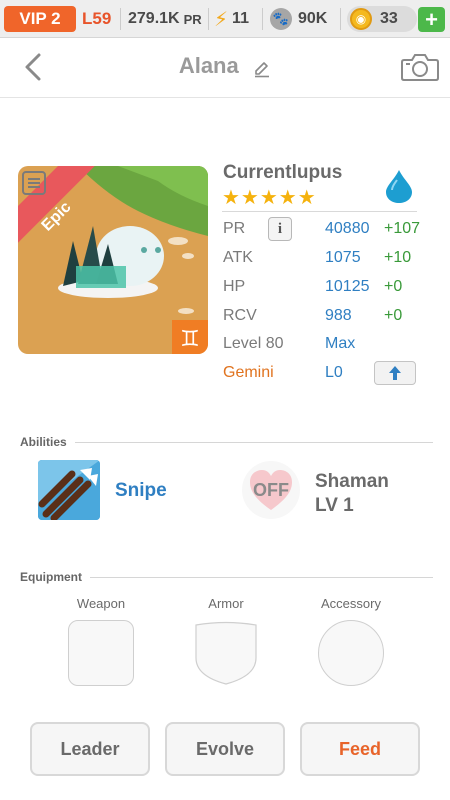 The height and width of the screenshot is (800, 450). What do you see at coordinates (360, 749) in the screenshot?
I see `feed-button: Feed` at bounding box center [360, 749].